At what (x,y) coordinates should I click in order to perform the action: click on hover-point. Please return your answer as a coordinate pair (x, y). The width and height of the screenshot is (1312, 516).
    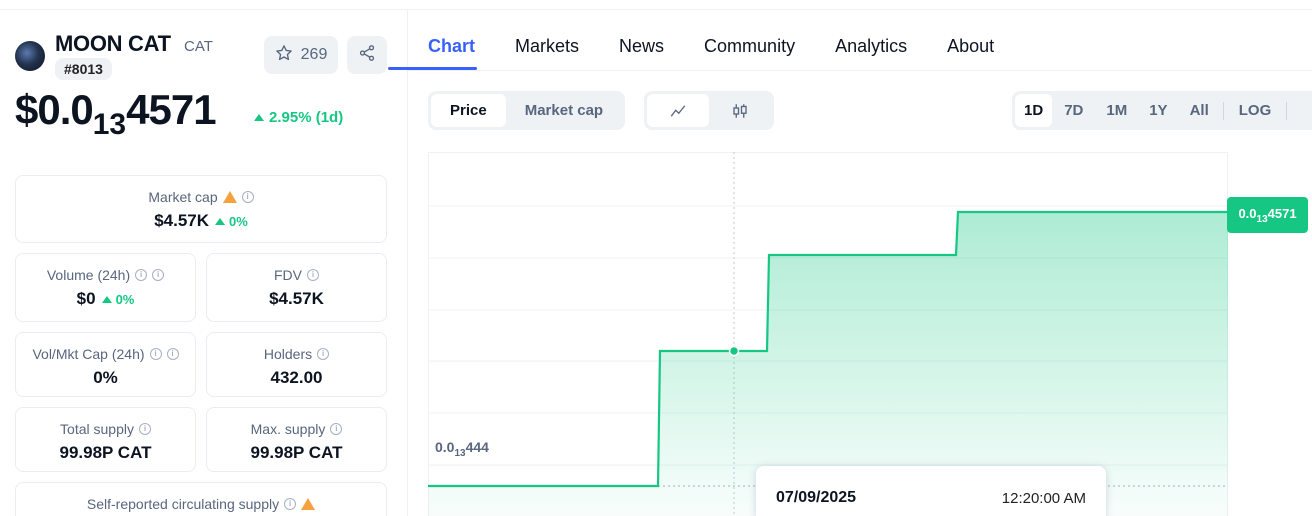
    Looking at the image, I should click on (734, 351).